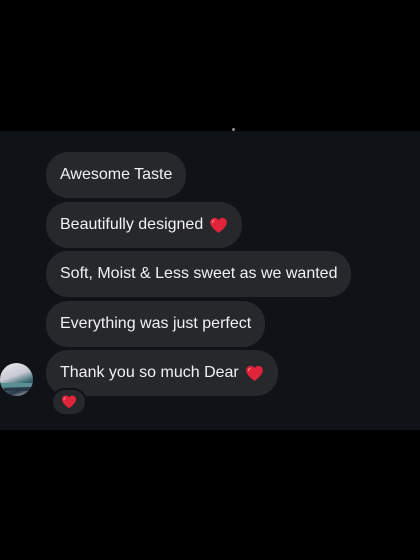  What do you see at coordinates (149, 372) in the screenshot?
I see `message-text: Thank you so much Dear` at bounding box center [149, 372].